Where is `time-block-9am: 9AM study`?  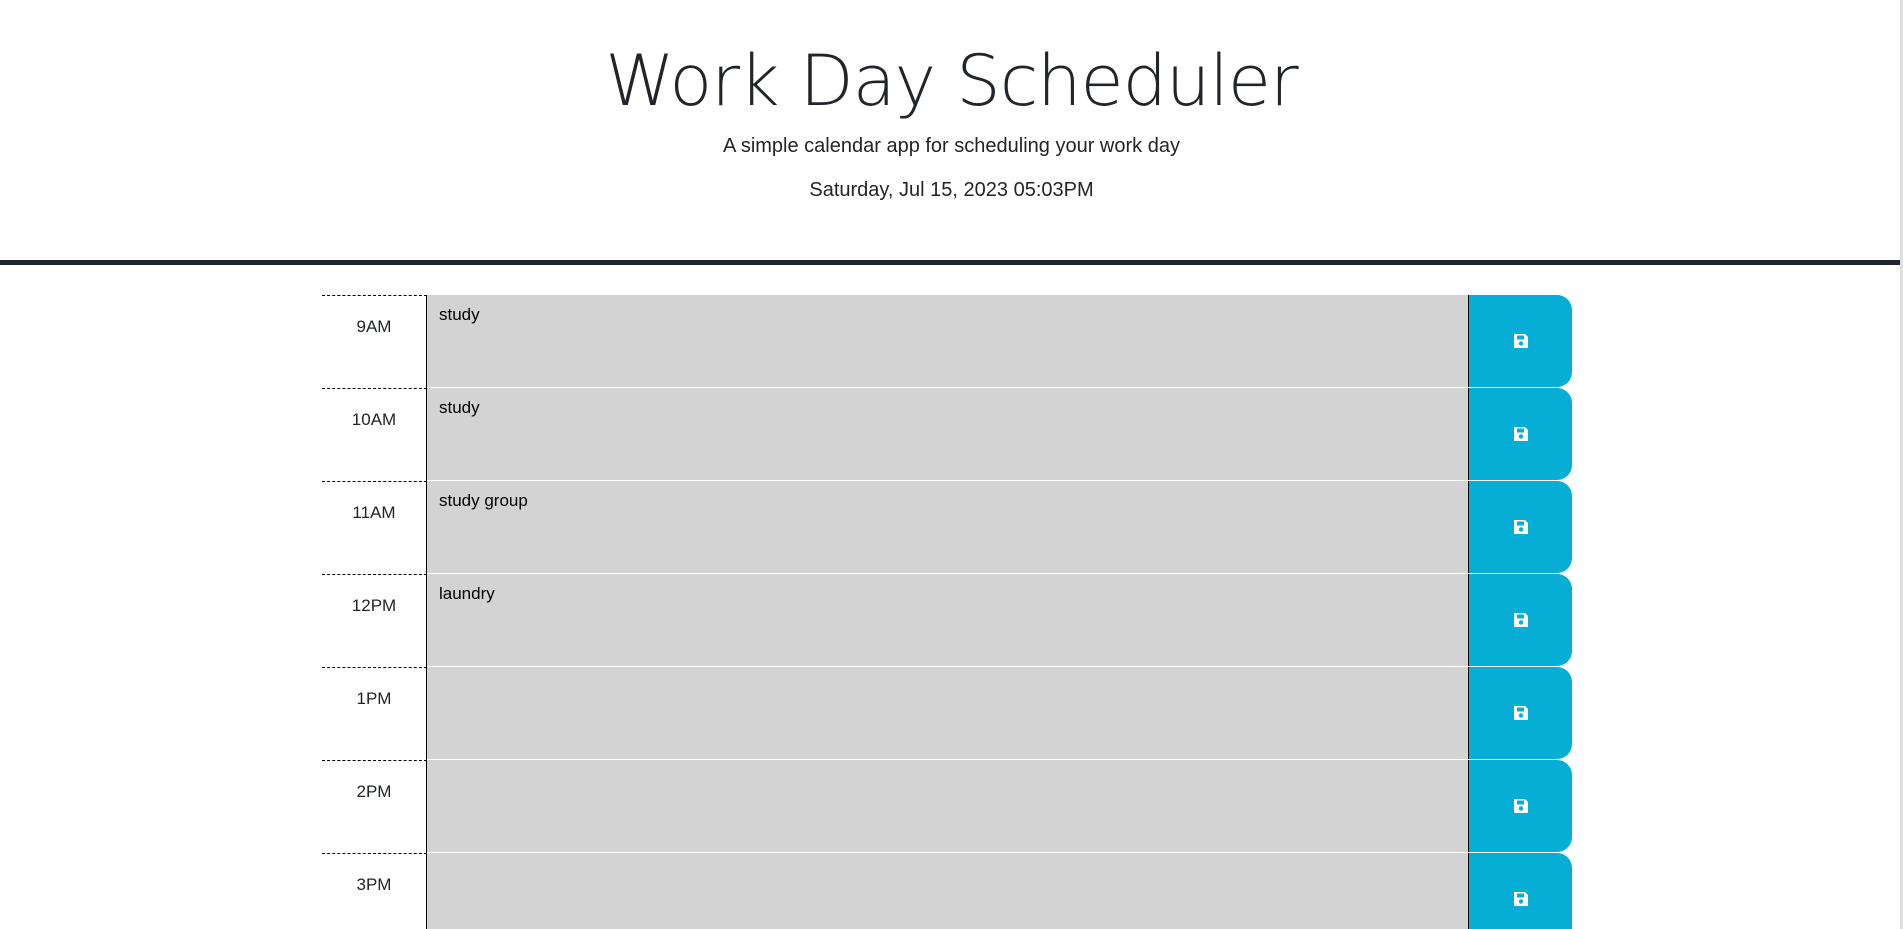 time-block-9am: 9AM study is located at coordinates (947, 341).